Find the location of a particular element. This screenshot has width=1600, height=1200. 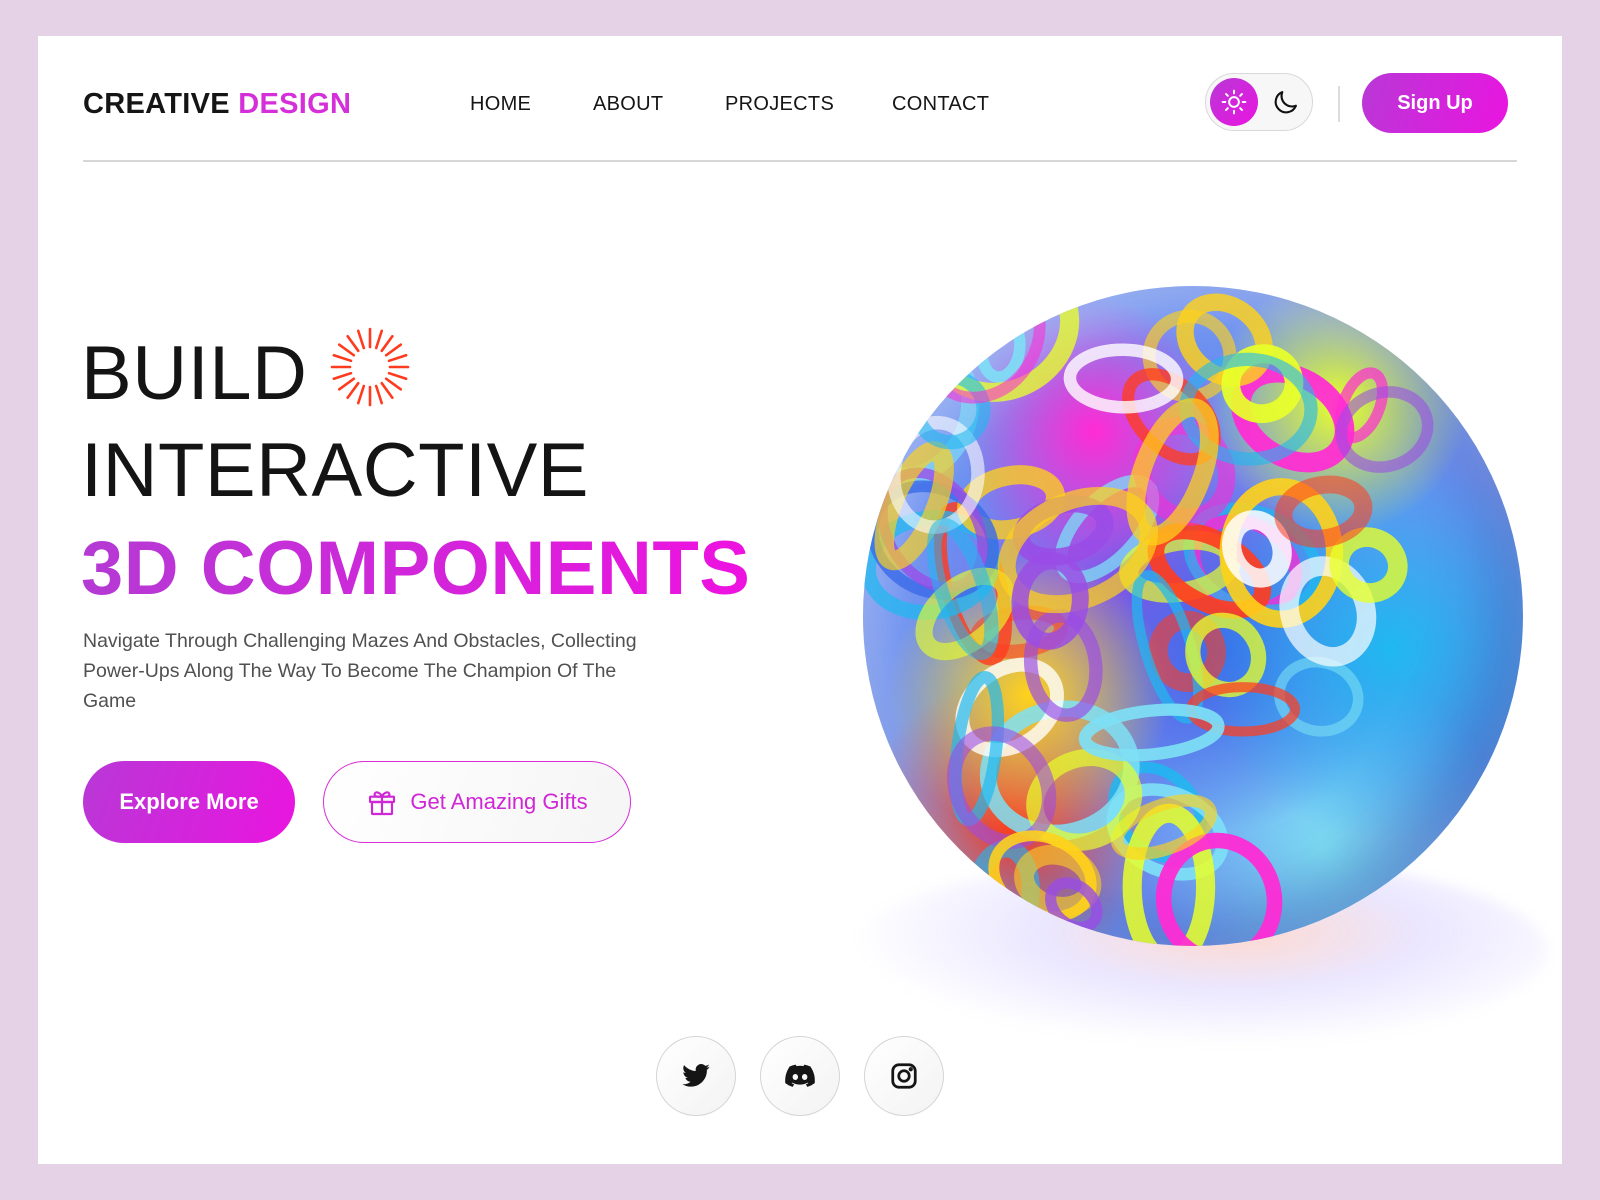

get-gifts-label: Get Amazing Gifts is located at coordinates (499, 801).